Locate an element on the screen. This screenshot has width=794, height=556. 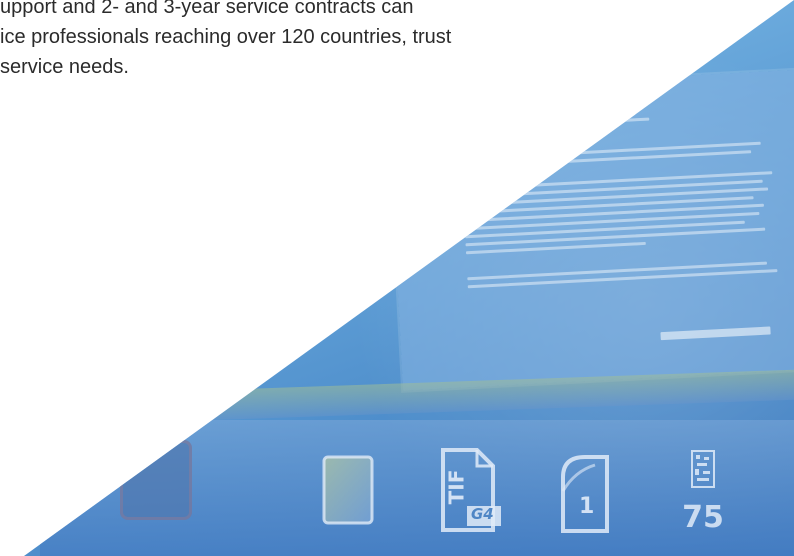
barcode-counter-icon is located at coordinates (703, 469).